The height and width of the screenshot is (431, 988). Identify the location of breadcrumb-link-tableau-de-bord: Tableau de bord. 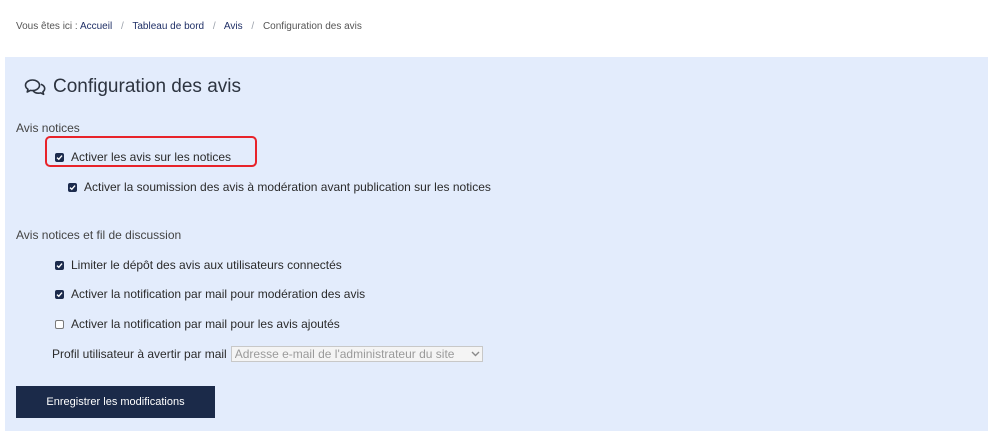
(168, 26).